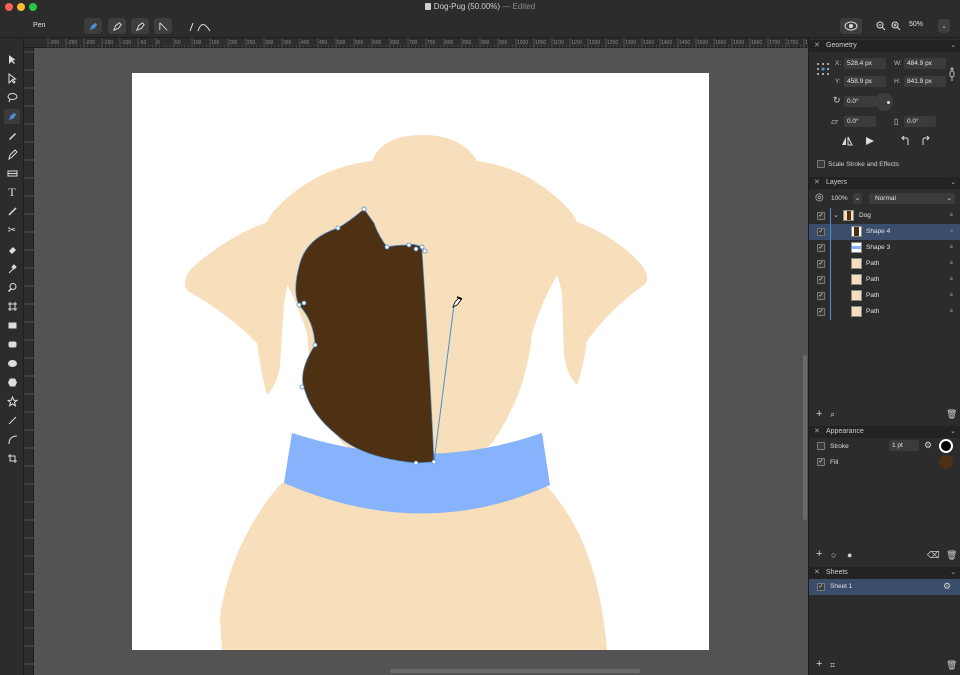 This screenshot has width=960, height=675. What do you see at coordinates (12, 59) in the screenshot?
I see `select-tool` at bounding box center [12, 59].